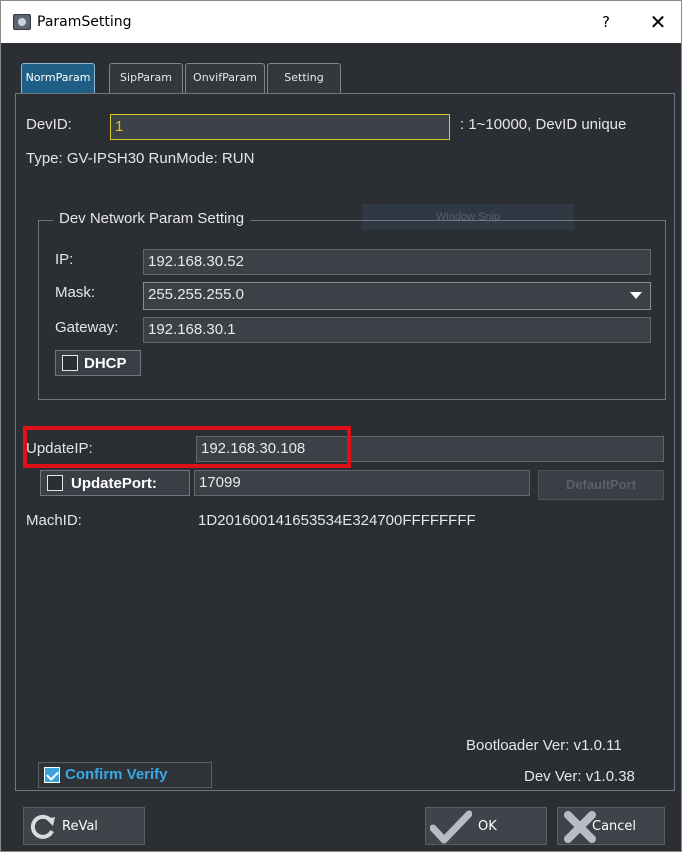 The image size is (682, 852). I want to click on app-settings-icon, so click(22, 22).